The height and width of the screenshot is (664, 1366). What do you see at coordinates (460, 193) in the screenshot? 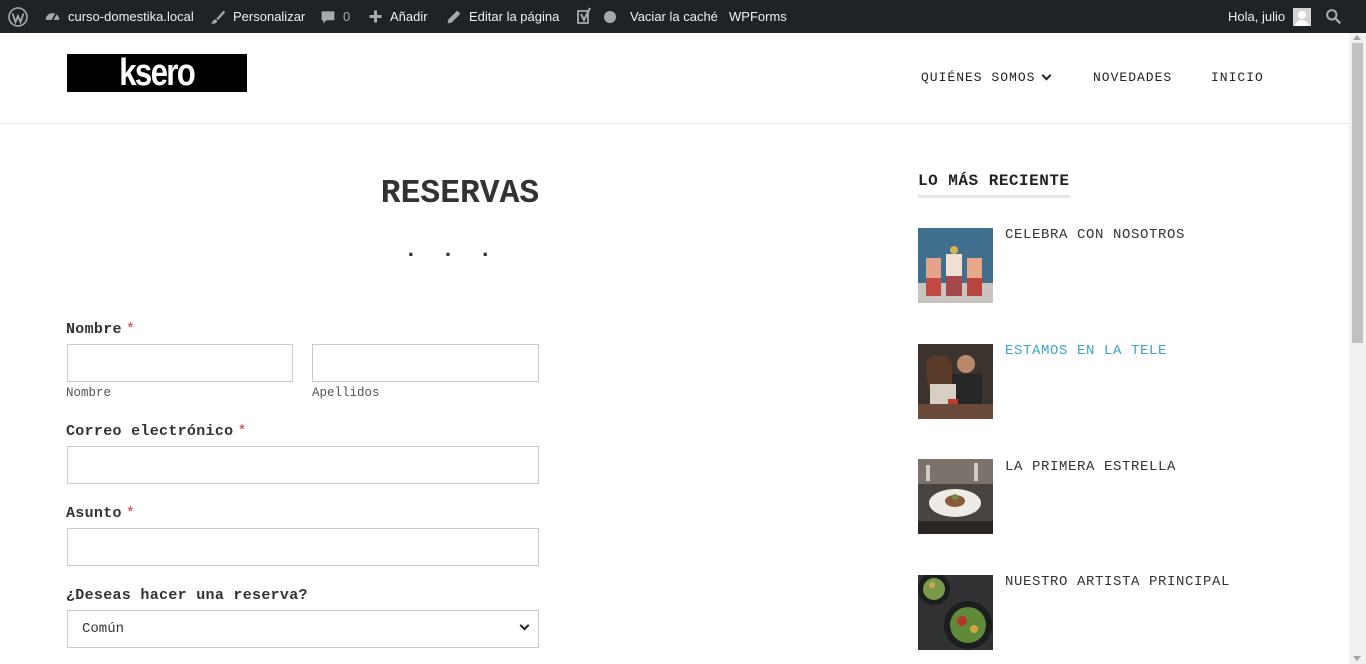
I see `page-title: RESERVAS` at bounding box center [460, 193].